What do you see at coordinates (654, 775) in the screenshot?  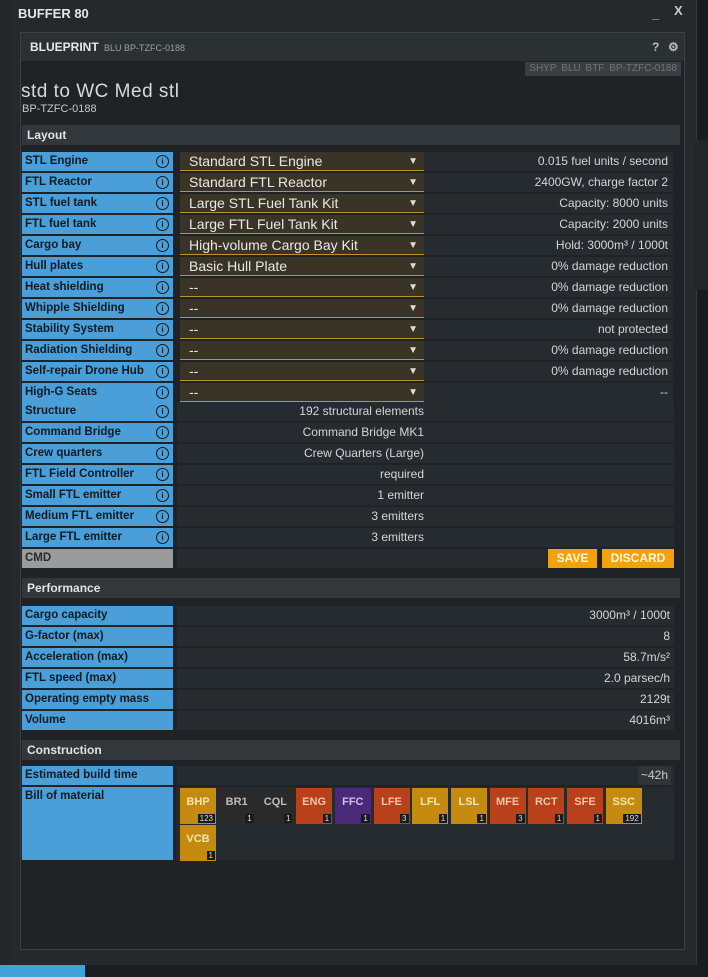 I see `build-time-value: ~42h` at bounding box center [654, 775].